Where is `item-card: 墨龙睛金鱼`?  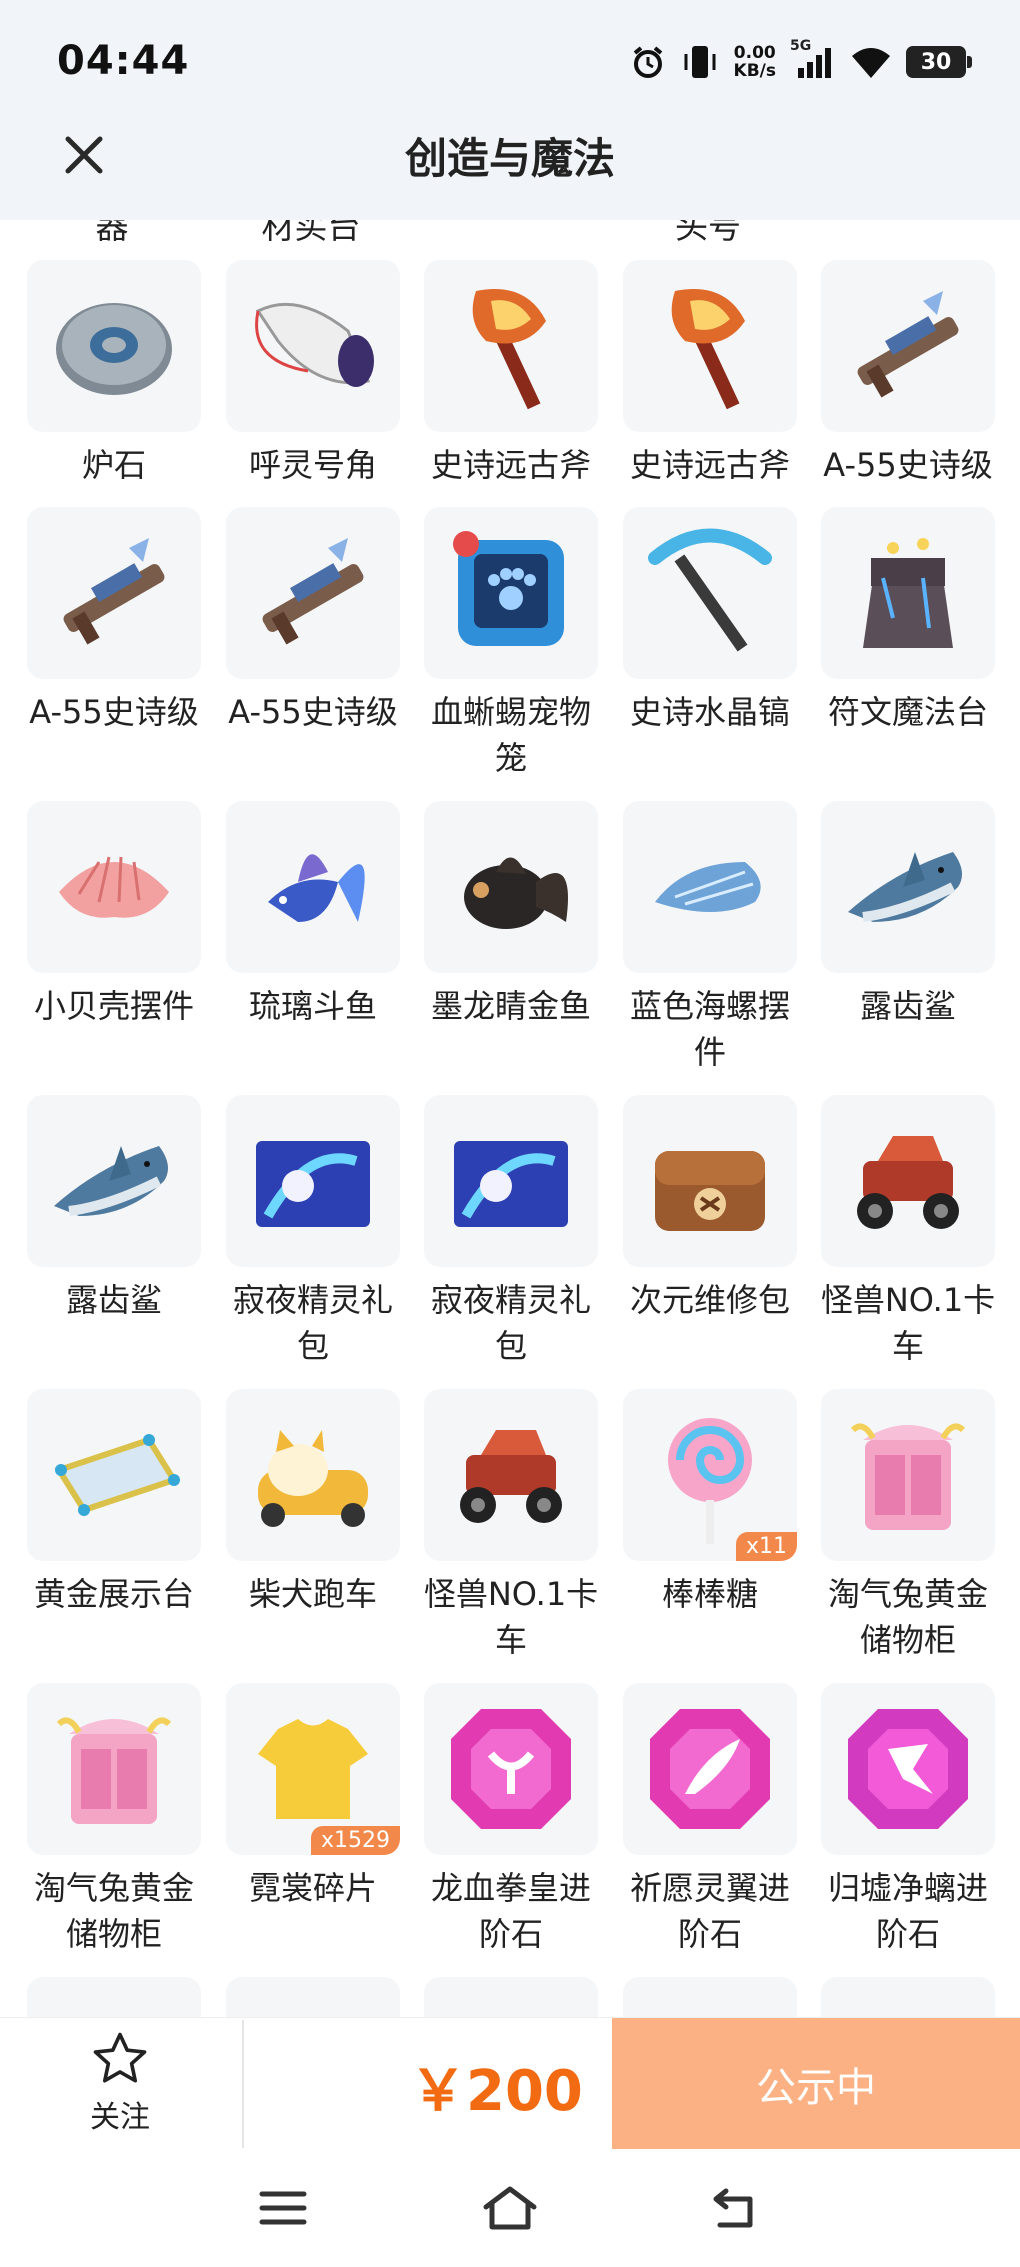
item-card: 墨龙睛金鱼 is located at coordinates (511, 915).